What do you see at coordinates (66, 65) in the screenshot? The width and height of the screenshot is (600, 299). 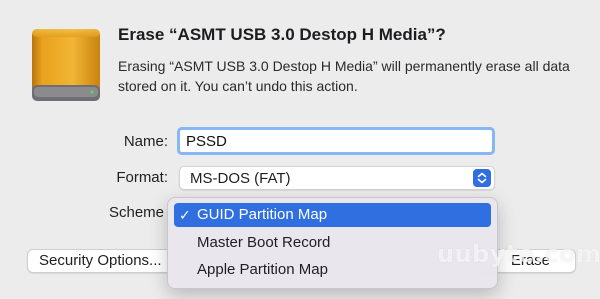 I see `external-drive-icon` at bounding box center [66, 65].